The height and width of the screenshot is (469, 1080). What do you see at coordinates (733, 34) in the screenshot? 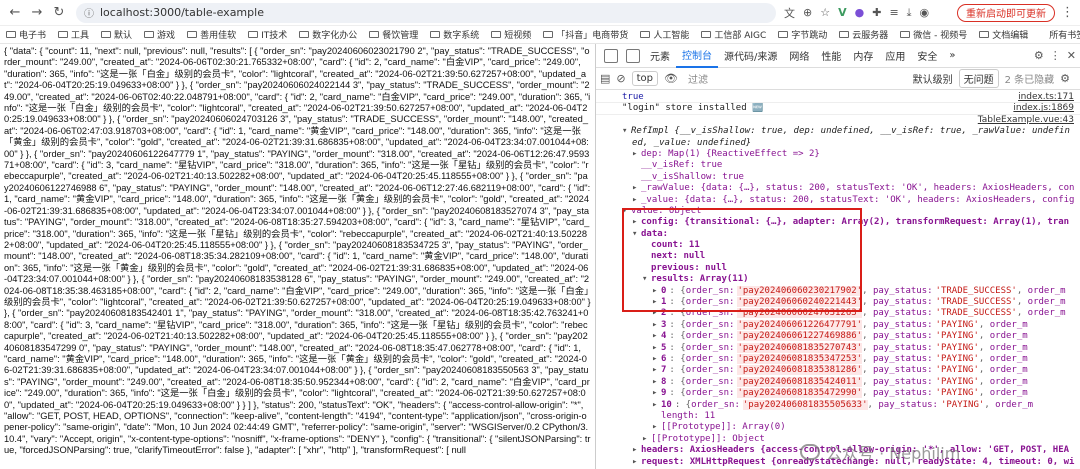
I see `bookmark-folder: 工信部 AIGC` at bounding box center [733, 34].